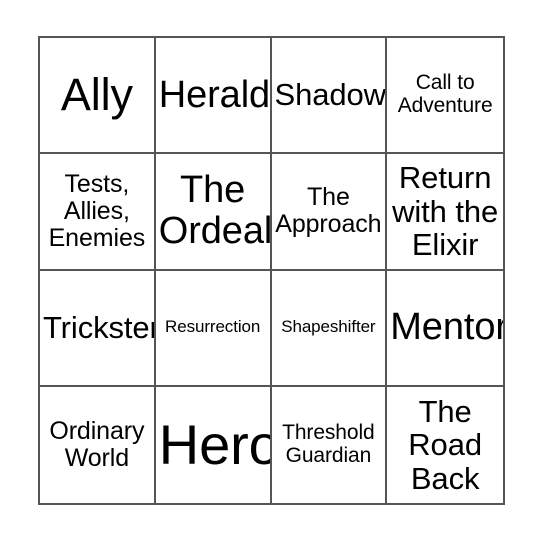  I want to click on bingo-cell: The Ordeal, so click(213, 212).